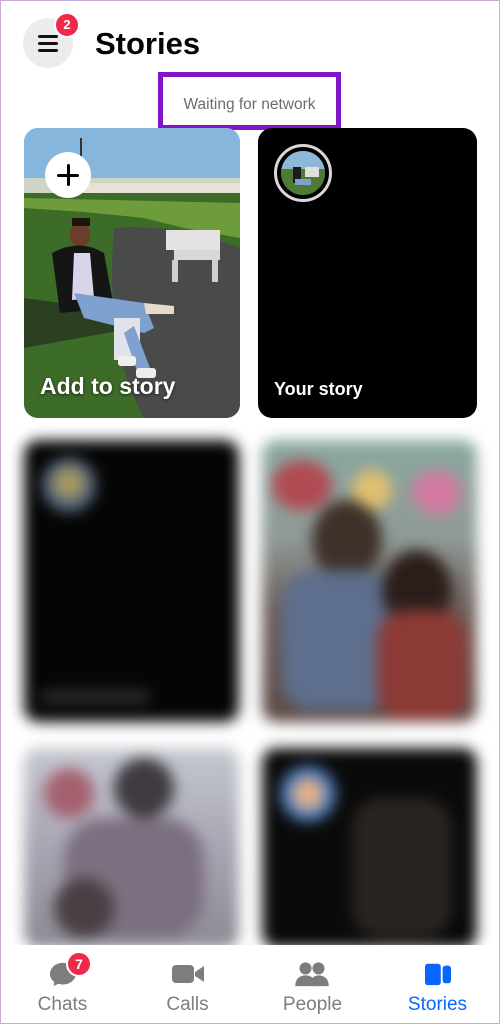  I want to click on tab-stories: Stories, so click(437, 984).